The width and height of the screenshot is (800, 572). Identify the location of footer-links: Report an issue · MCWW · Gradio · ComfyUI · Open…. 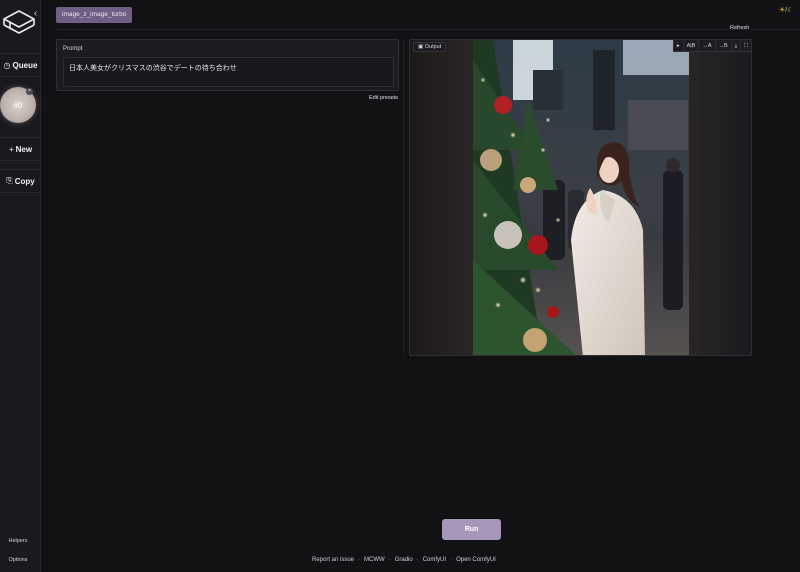
(404, 560).